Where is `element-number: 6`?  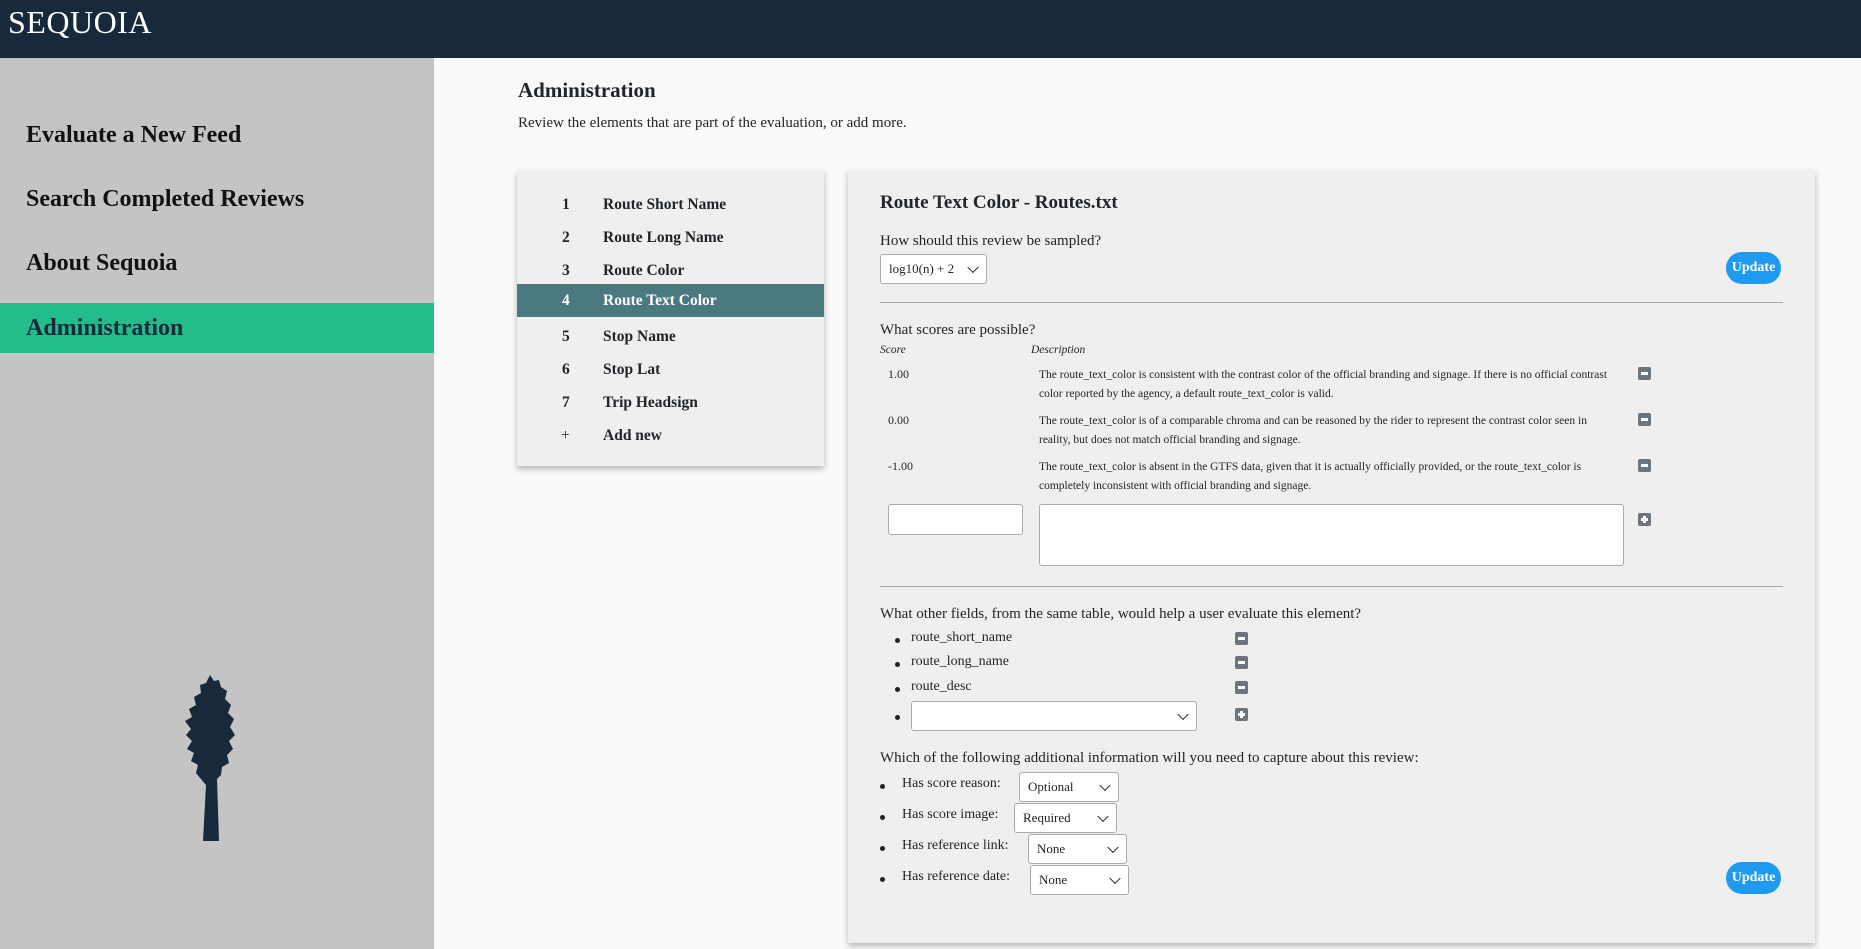
element-number: 6 is located at coordinates (566, 369).